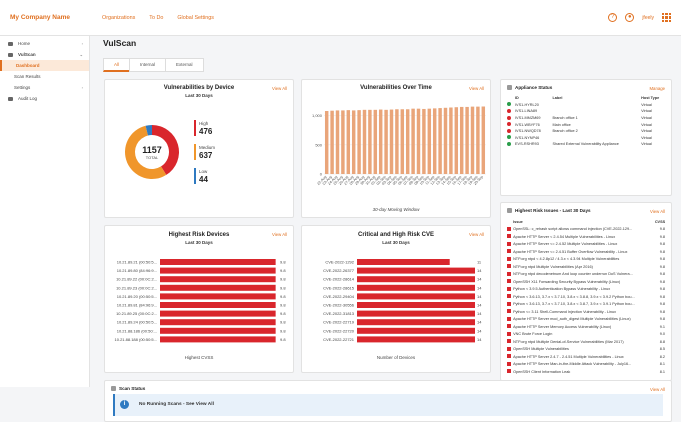 Image resolution: width=681 pixels, height=422 pixels. I want to click on sidebar-item-vulscan: VulScan ⌄, so click(44, 54).